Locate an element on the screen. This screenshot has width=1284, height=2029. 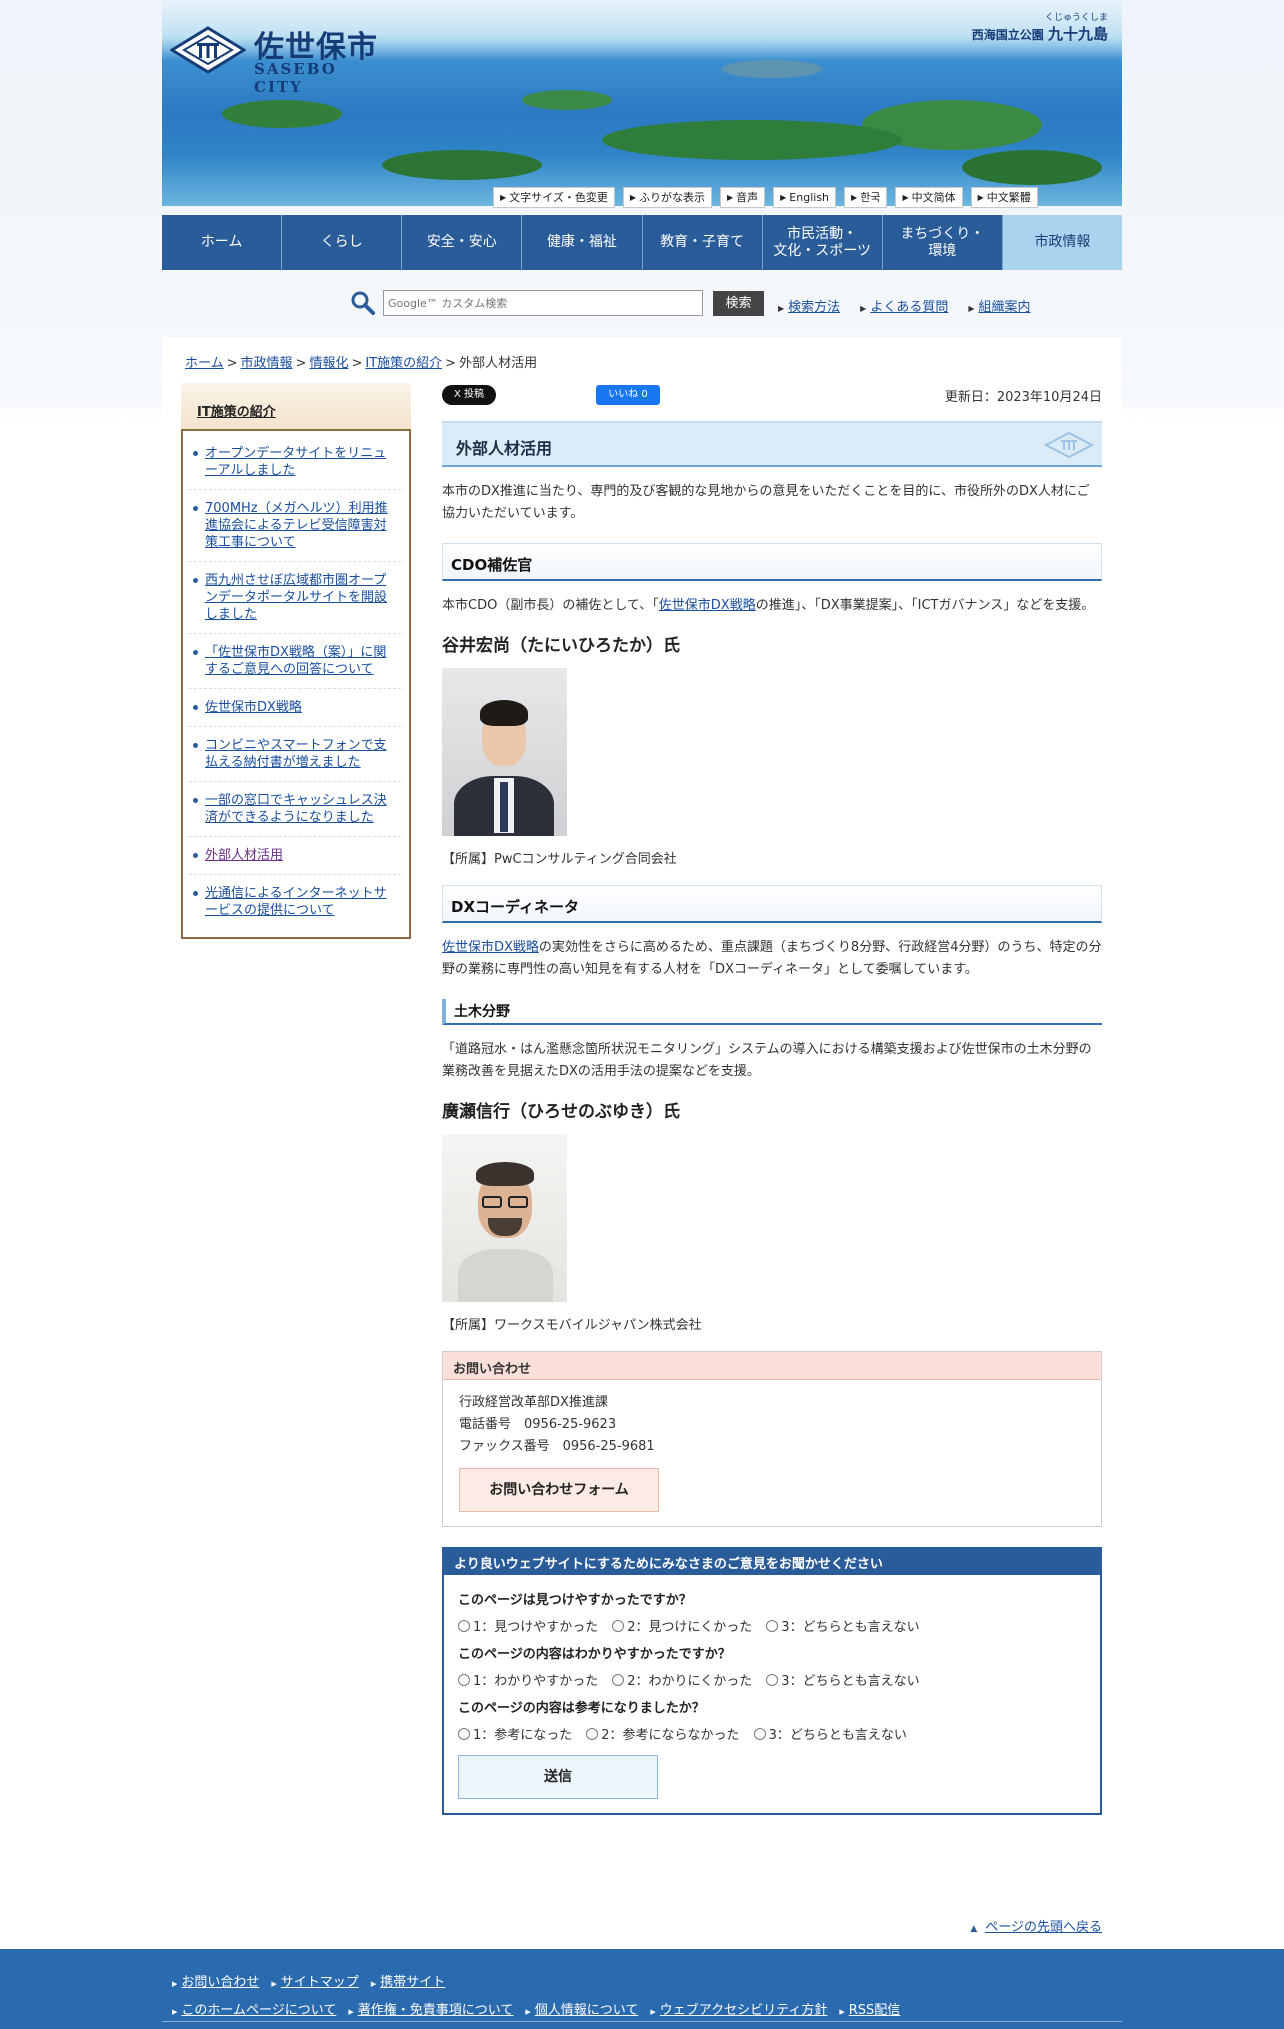
faq-link: よくある質問 is located at coordinates (904, 305).